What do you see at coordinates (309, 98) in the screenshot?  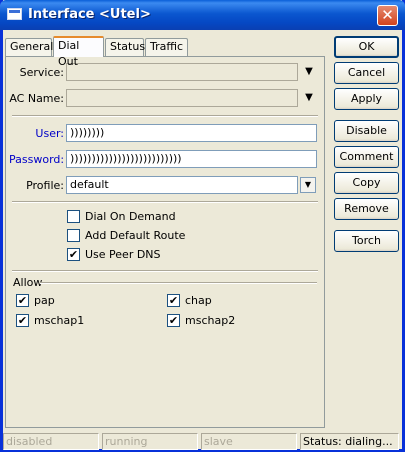 I see `ac-name-dropdown-icon: ▼` at bounding box center [309, 98].